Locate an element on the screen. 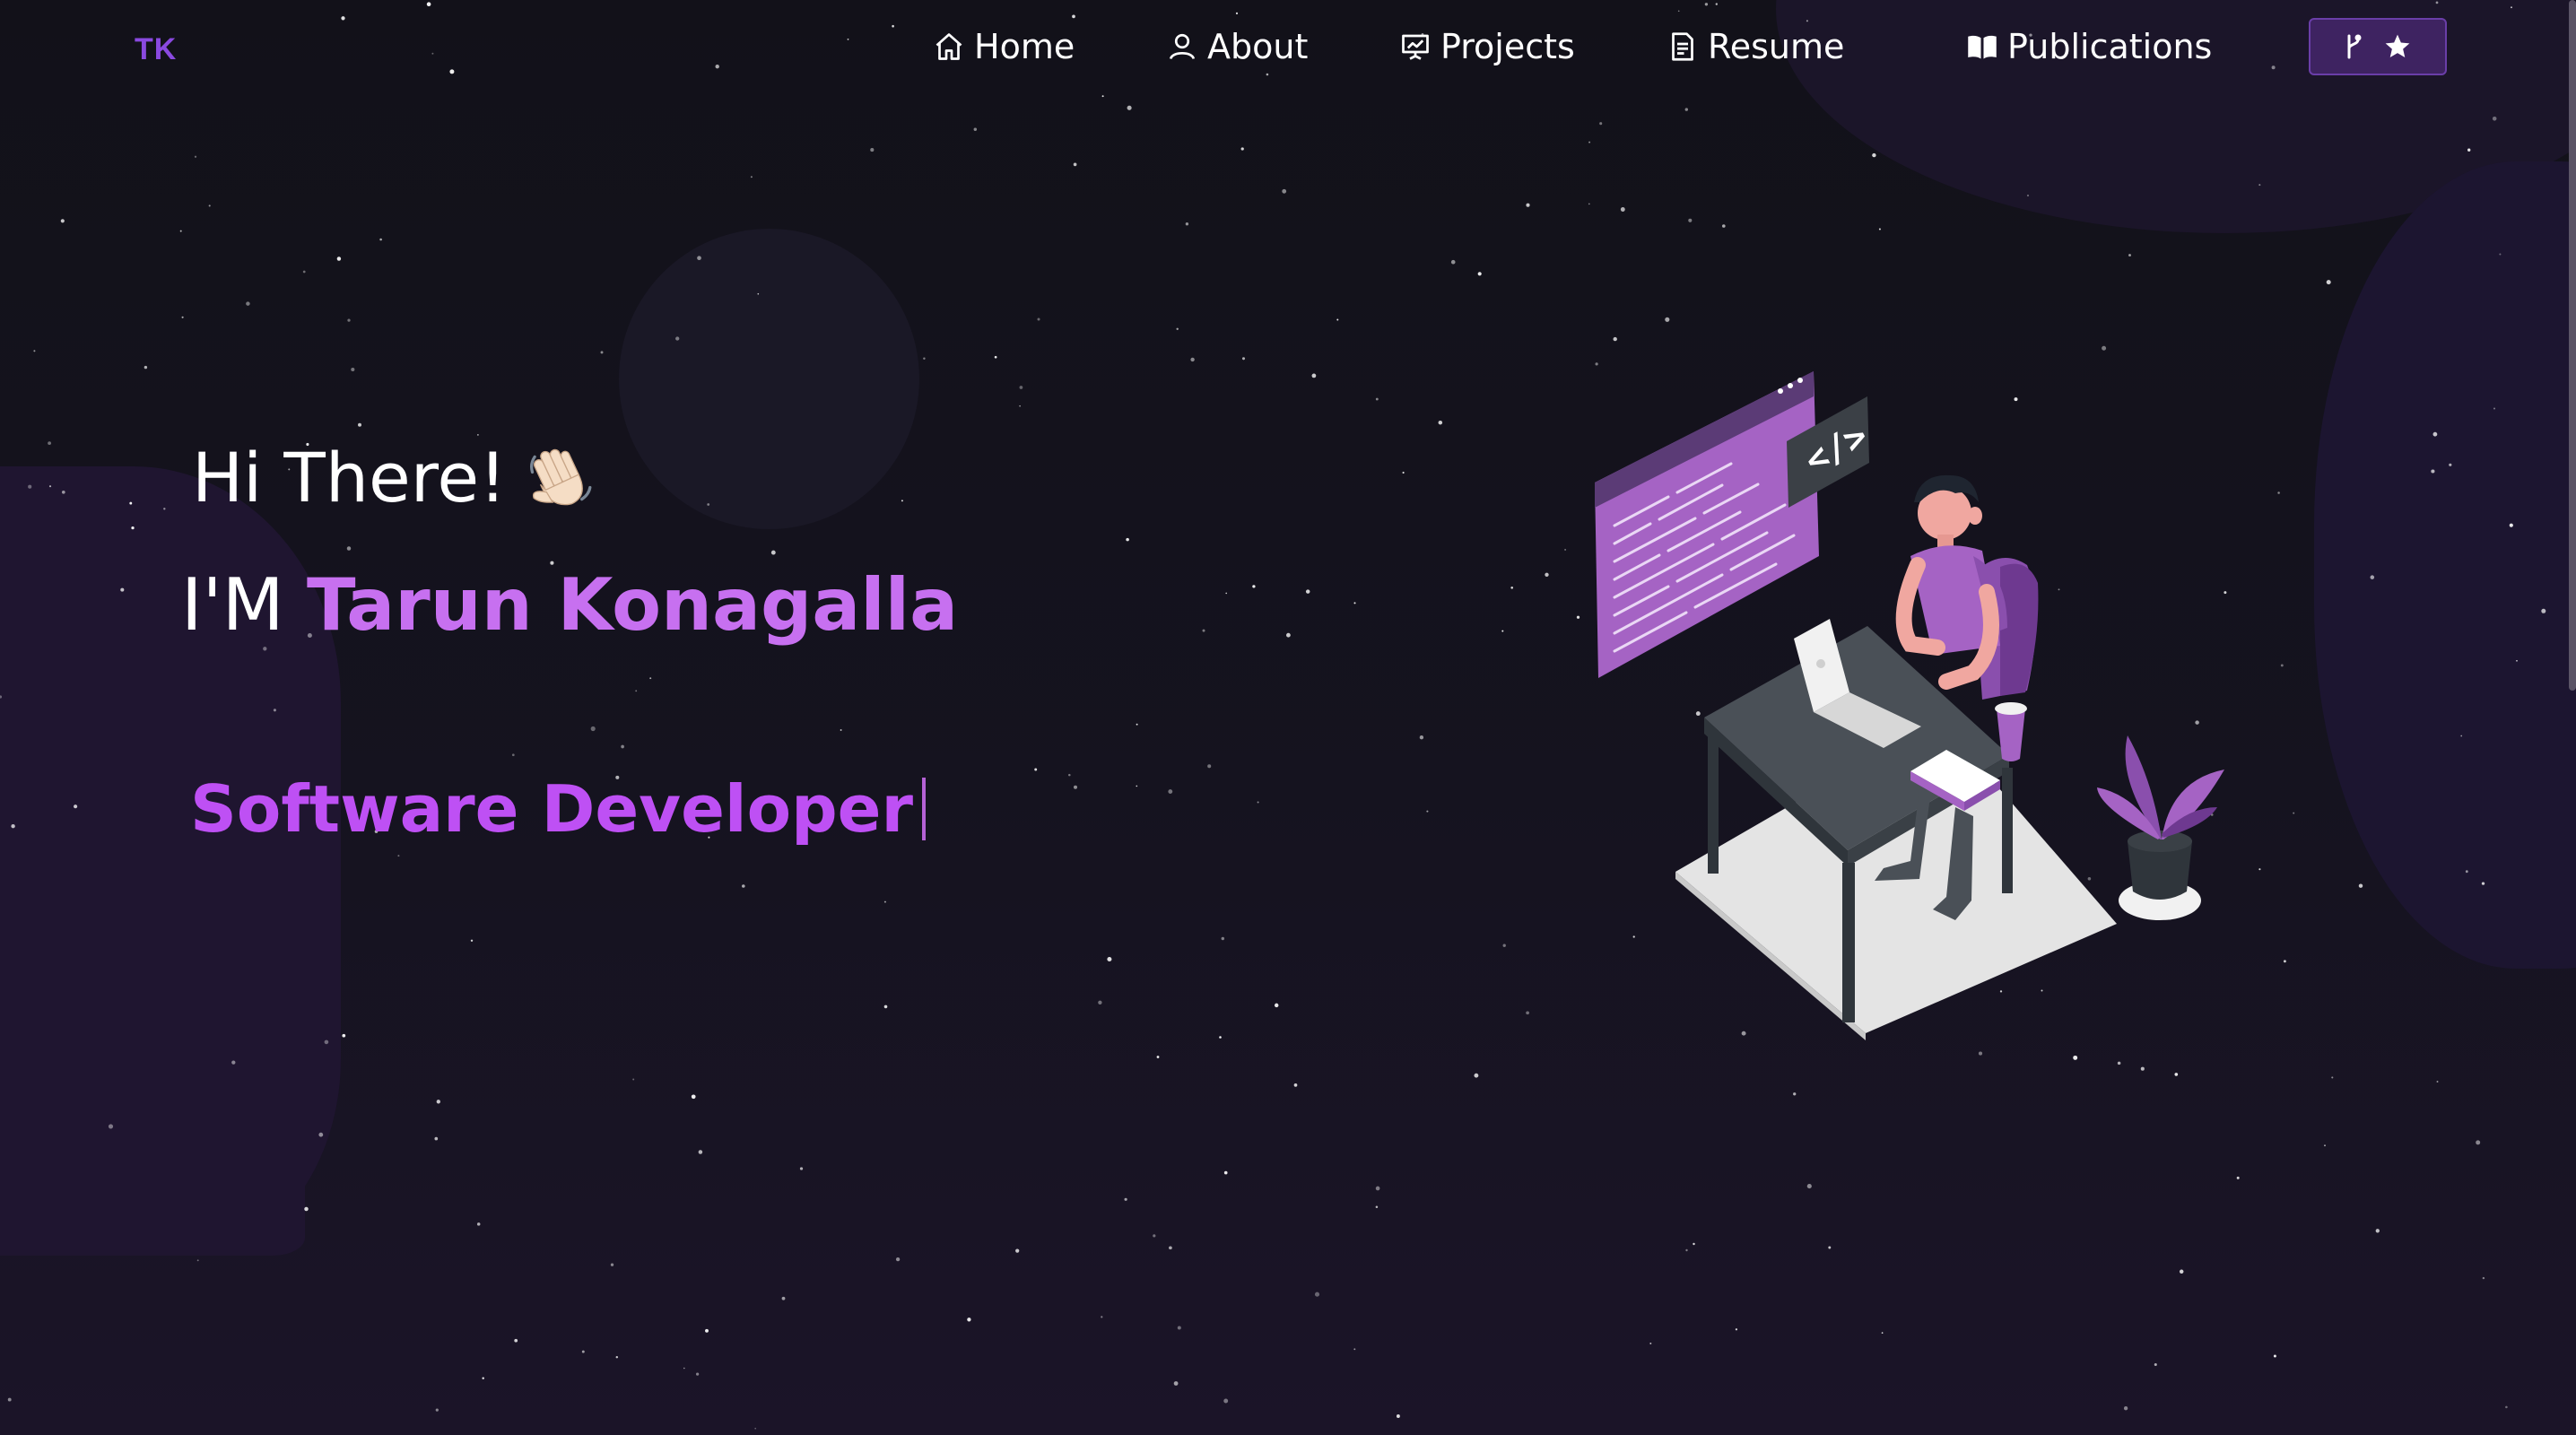  nav-projects-label: Projects is located at coordinates (1507, 46).